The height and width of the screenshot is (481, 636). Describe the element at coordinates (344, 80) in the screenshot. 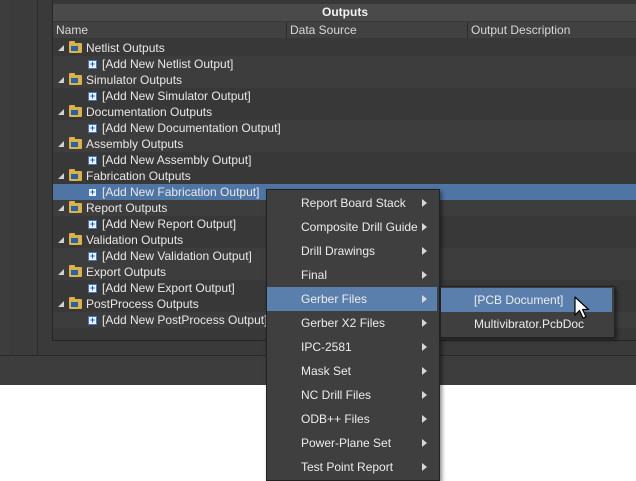

I see `tree-group-row: Simulator Outputs` at that location.